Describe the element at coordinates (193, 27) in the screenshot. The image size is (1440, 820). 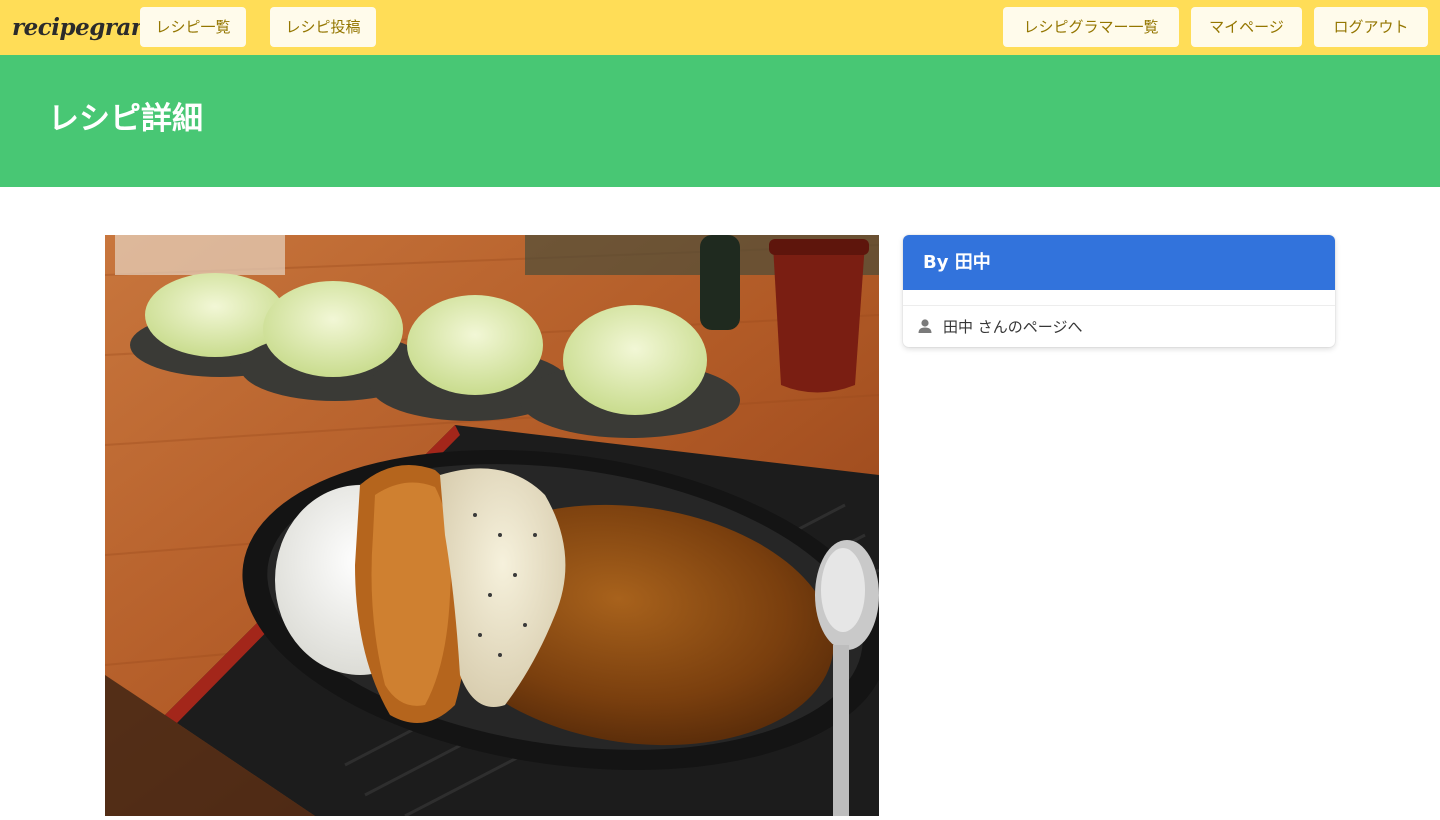
I see `nav-recipe-list-button: レシピ一覧` at that location.